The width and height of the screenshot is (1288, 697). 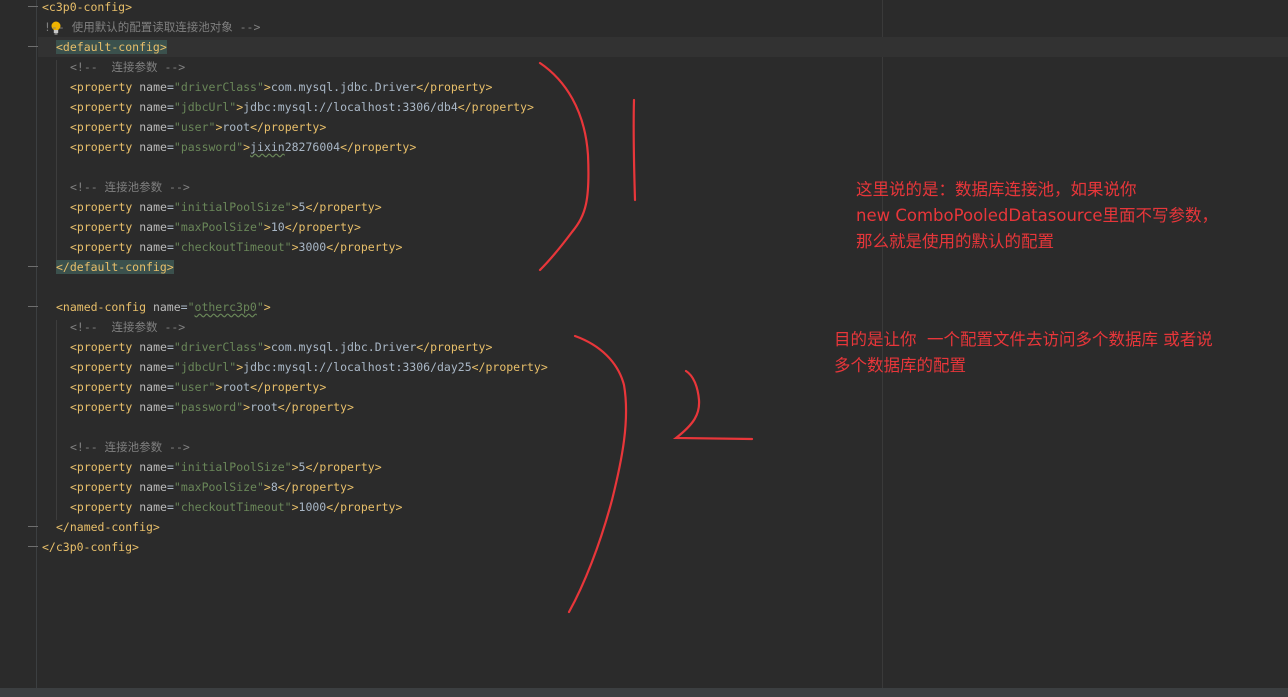 I want to click on status-bar, so click(x=644, y=692).